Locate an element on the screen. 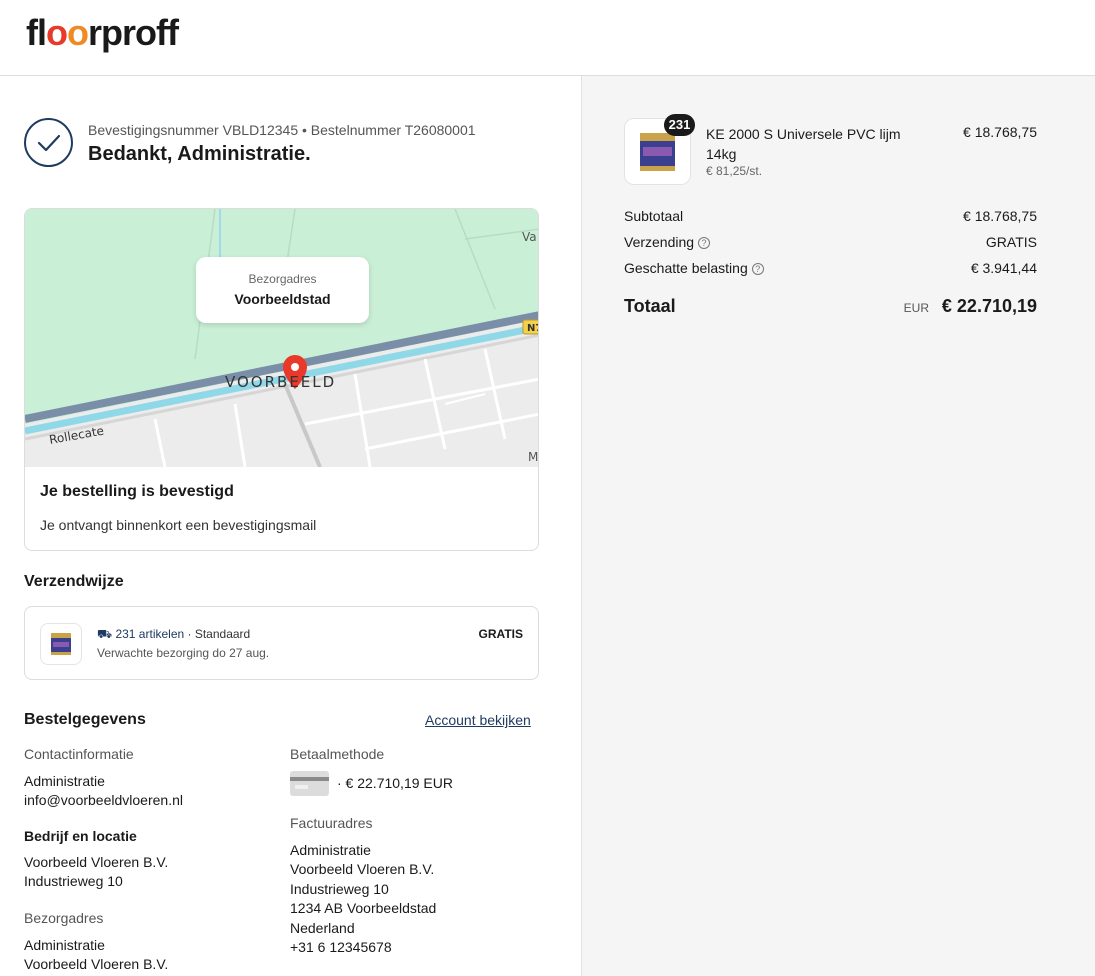 The width and height of the screenshot is (1095, 976). contact-label: Contactinformatie is located at coordinates (79, 754).